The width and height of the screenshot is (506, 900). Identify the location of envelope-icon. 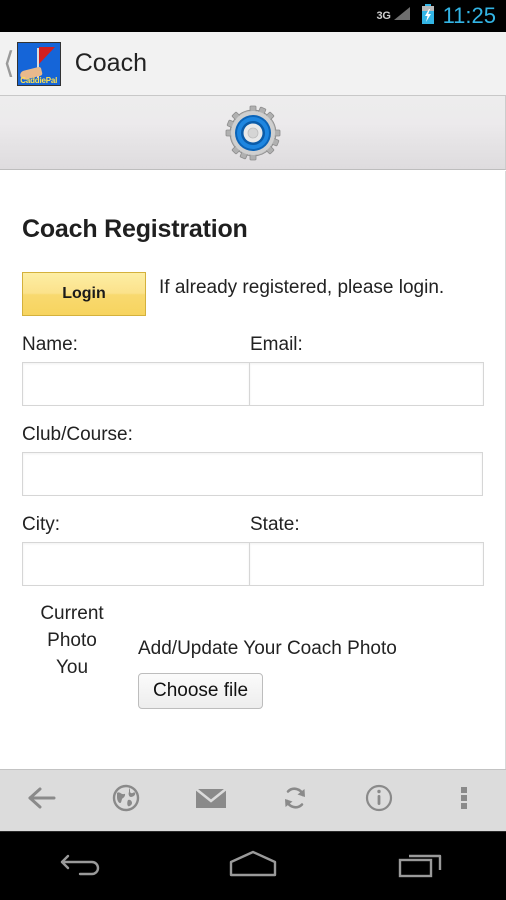
(211, 800).